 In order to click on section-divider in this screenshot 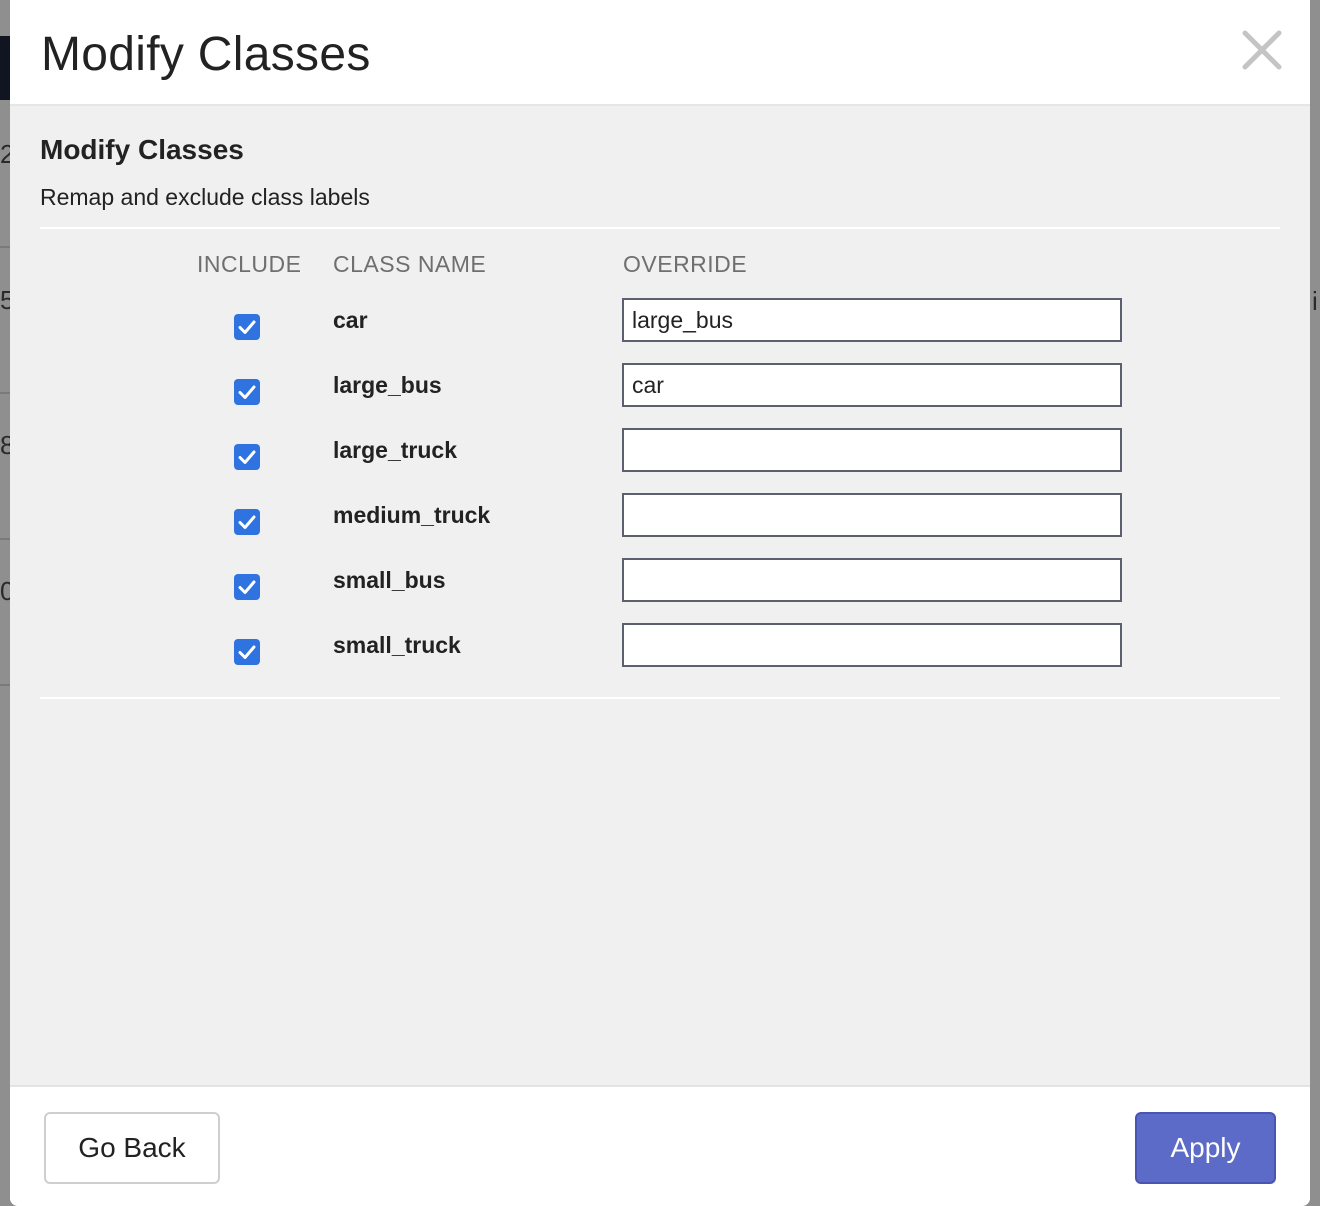, I will do `click(660, 228)`.